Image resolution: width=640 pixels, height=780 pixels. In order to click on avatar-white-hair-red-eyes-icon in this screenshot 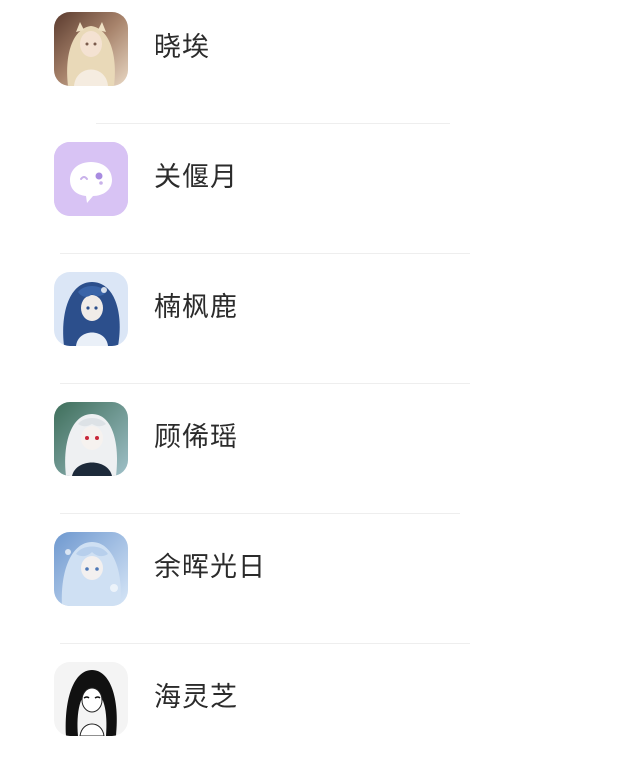, I will do `click(91, 439)`.